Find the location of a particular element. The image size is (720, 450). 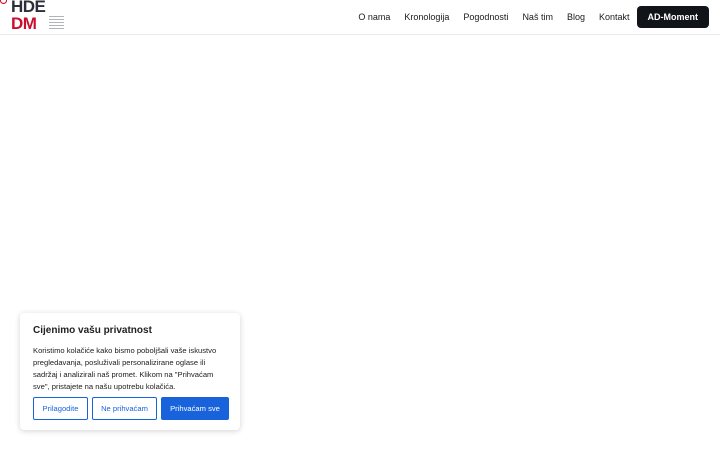

cookie-banner-title: Cijenimo vašu privatnost is located at coordinates (92, 330).